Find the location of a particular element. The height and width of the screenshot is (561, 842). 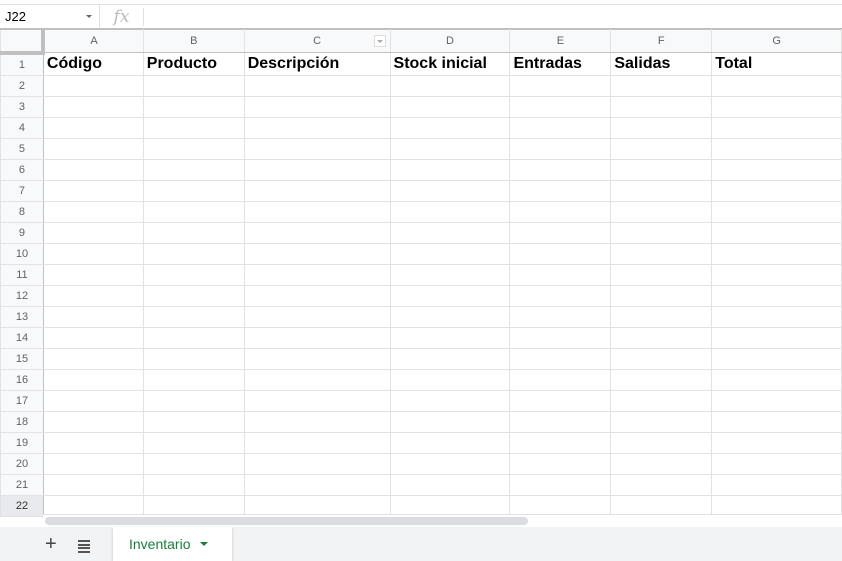

cell-c17 is located at coordinates (317, 401).